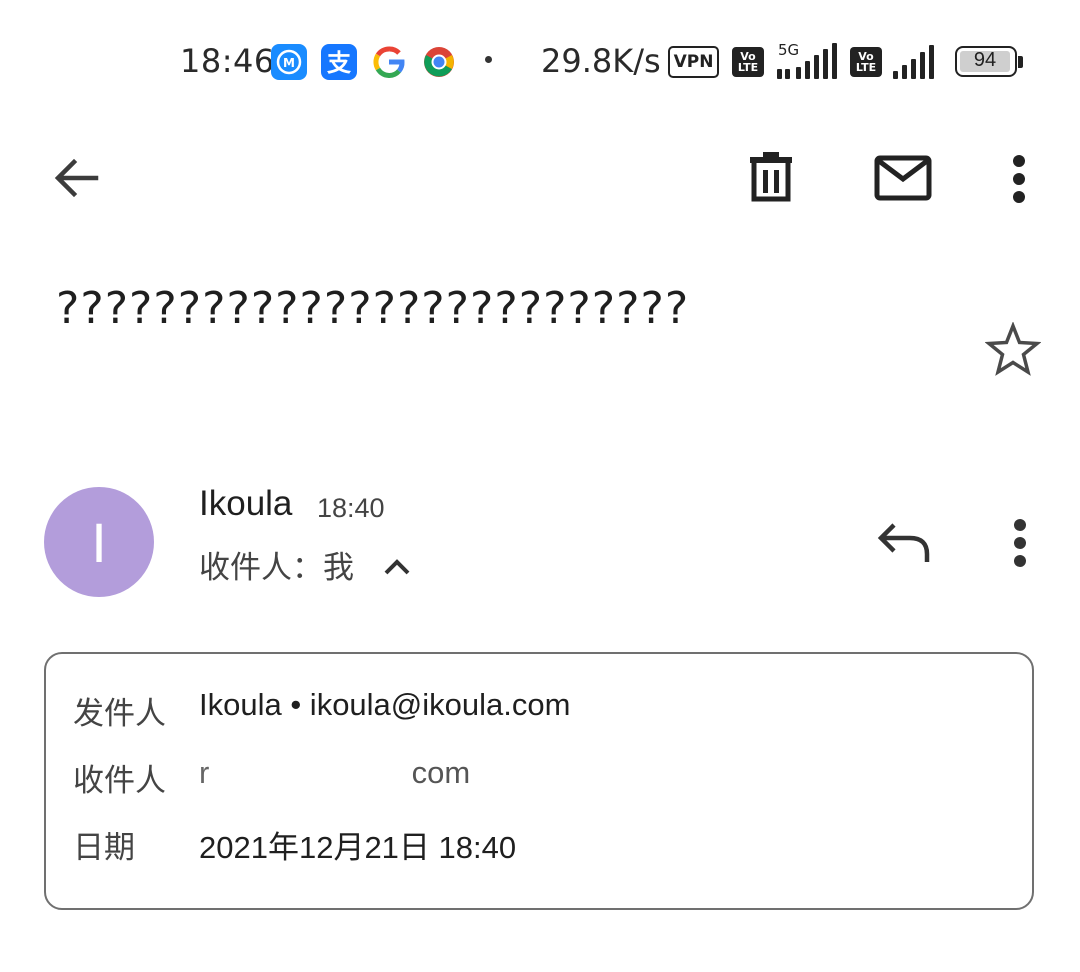  I want to click on to-value-end: com, so click(441, 772).